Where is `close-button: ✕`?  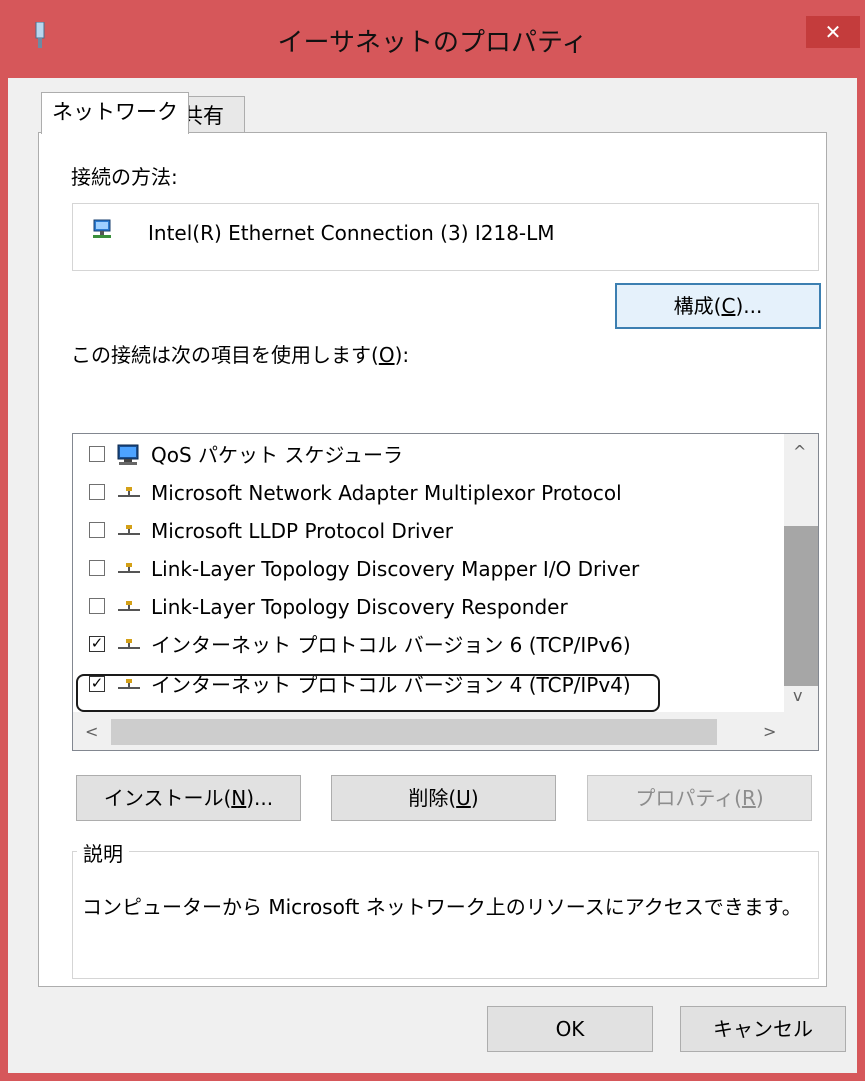
close-button: ✕ is located at coordinates (833, 32).